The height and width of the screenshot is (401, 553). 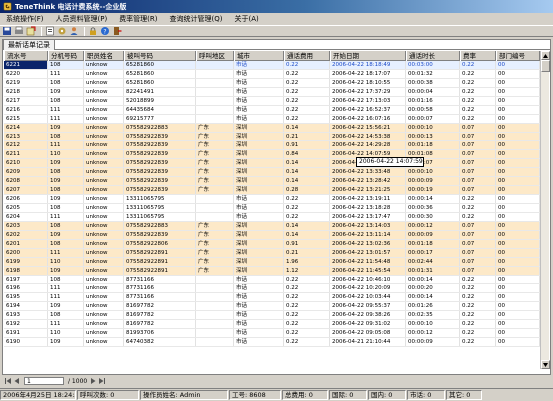 What do you see at coordinates (138, 19) in the screenshot?
I see `menu-item-2: 费率管理(R)` at bounding box center [138, 19].